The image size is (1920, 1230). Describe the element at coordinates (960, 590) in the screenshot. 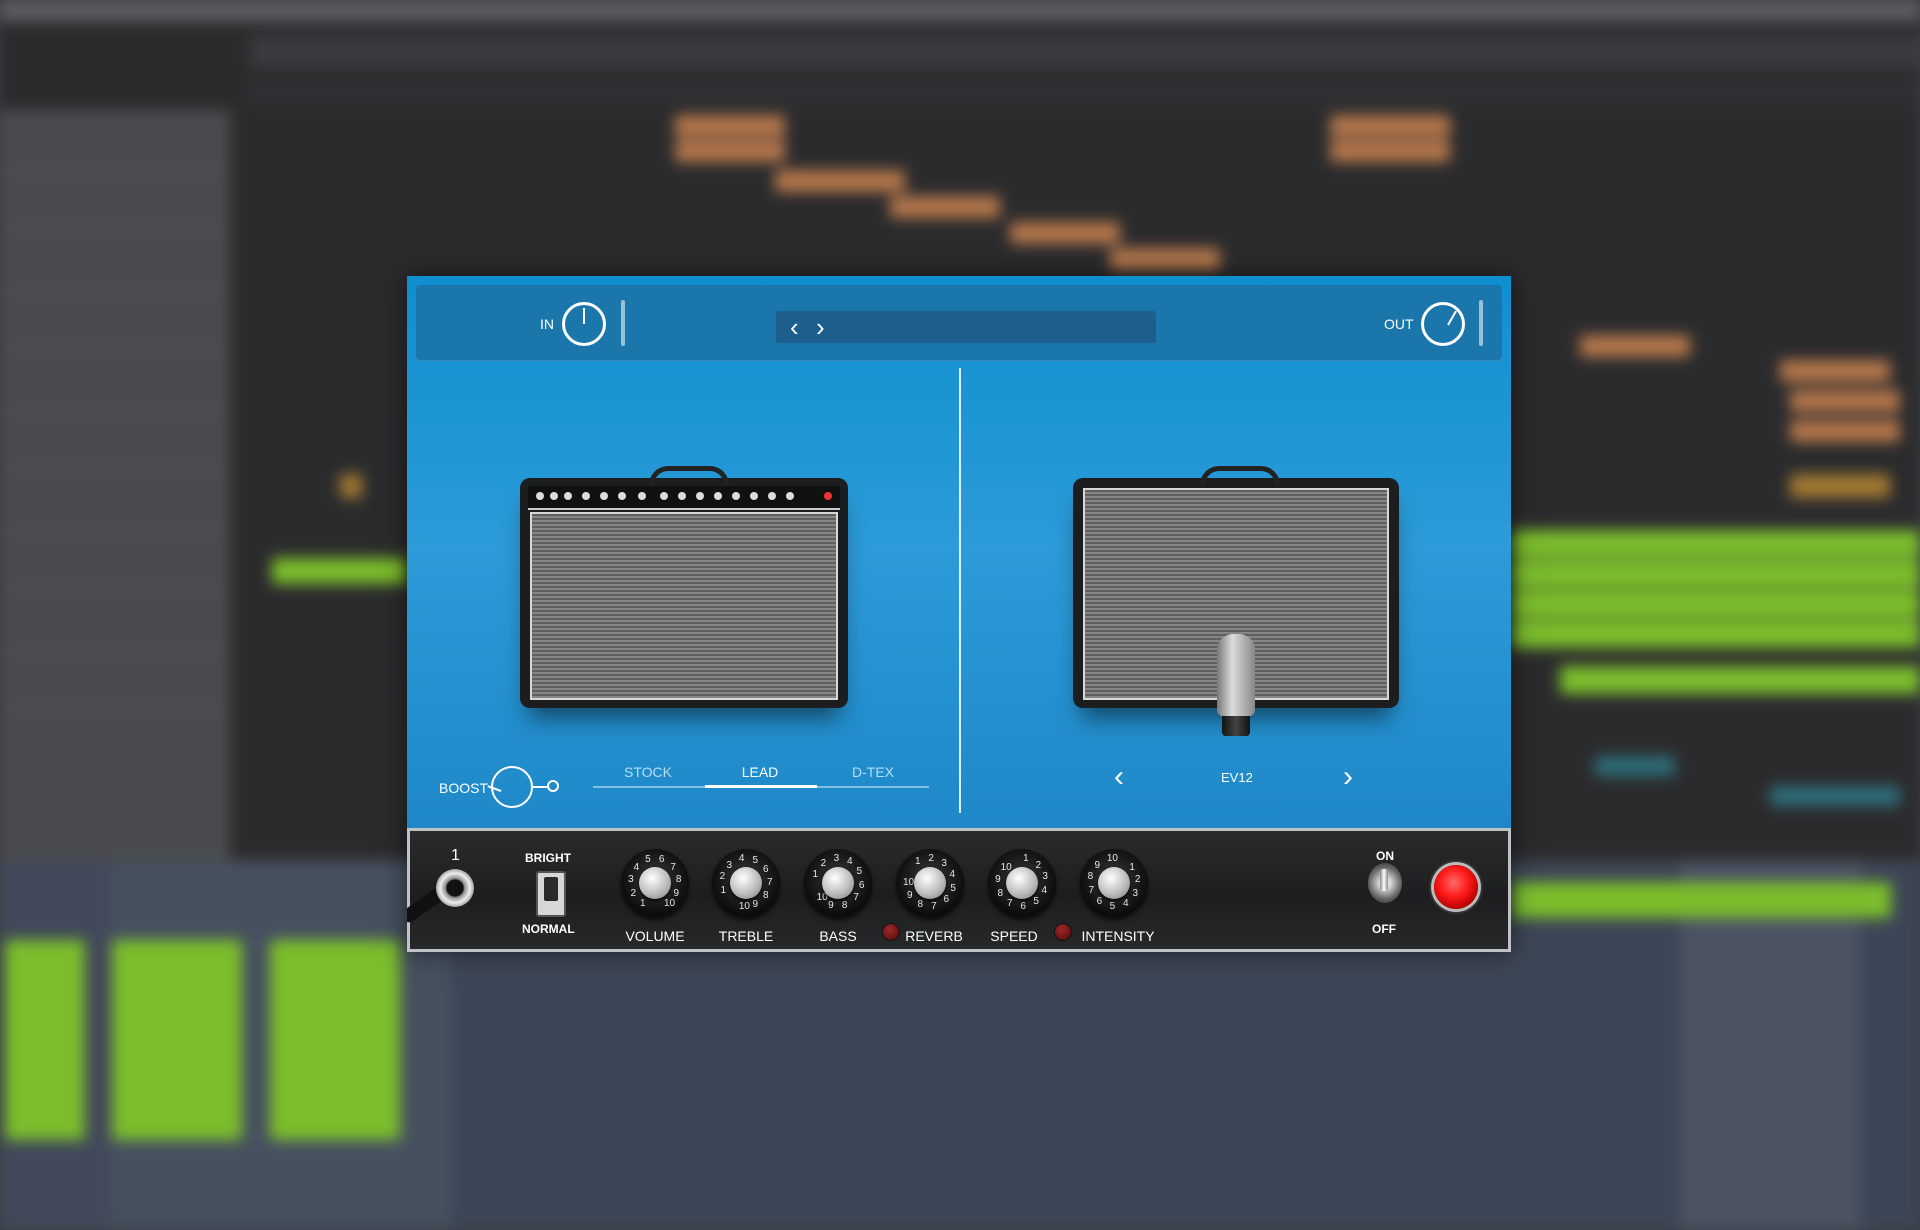

I see `panel-divider` at that location.